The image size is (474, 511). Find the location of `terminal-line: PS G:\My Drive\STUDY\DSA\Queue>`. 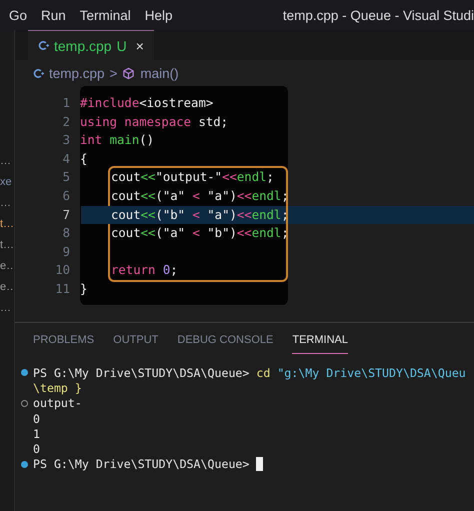

terminal-line: PS G:\My Drive\STUDY\DSA\Queue> is located at coordinates (141, 464).